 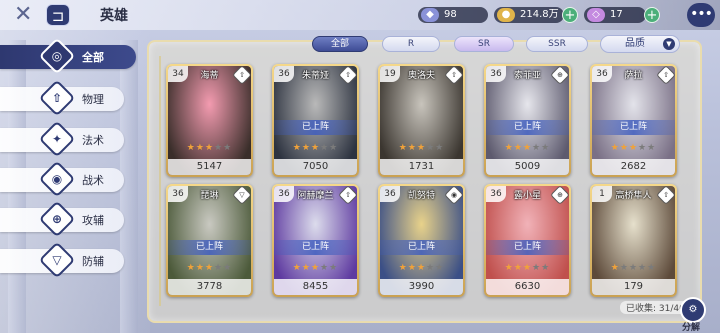 I want to click on gem-counter: ◇ 17, so click(x=615, y=15).